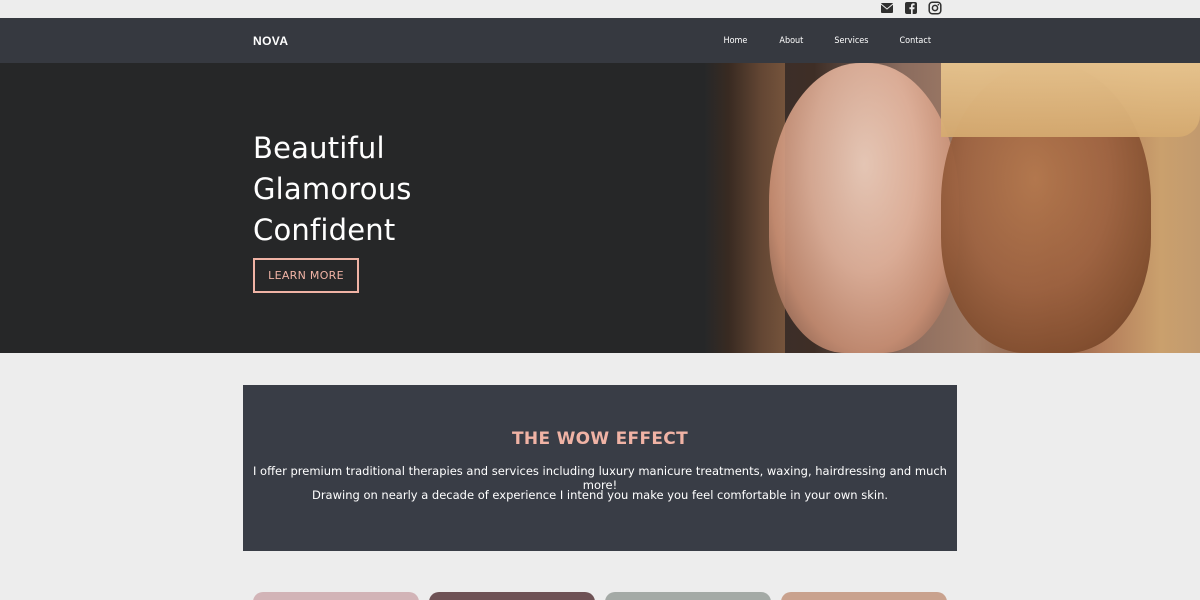  Describe the element at coordinates (935, 8) in the screenshot. I see `instagram-icon` at that location.